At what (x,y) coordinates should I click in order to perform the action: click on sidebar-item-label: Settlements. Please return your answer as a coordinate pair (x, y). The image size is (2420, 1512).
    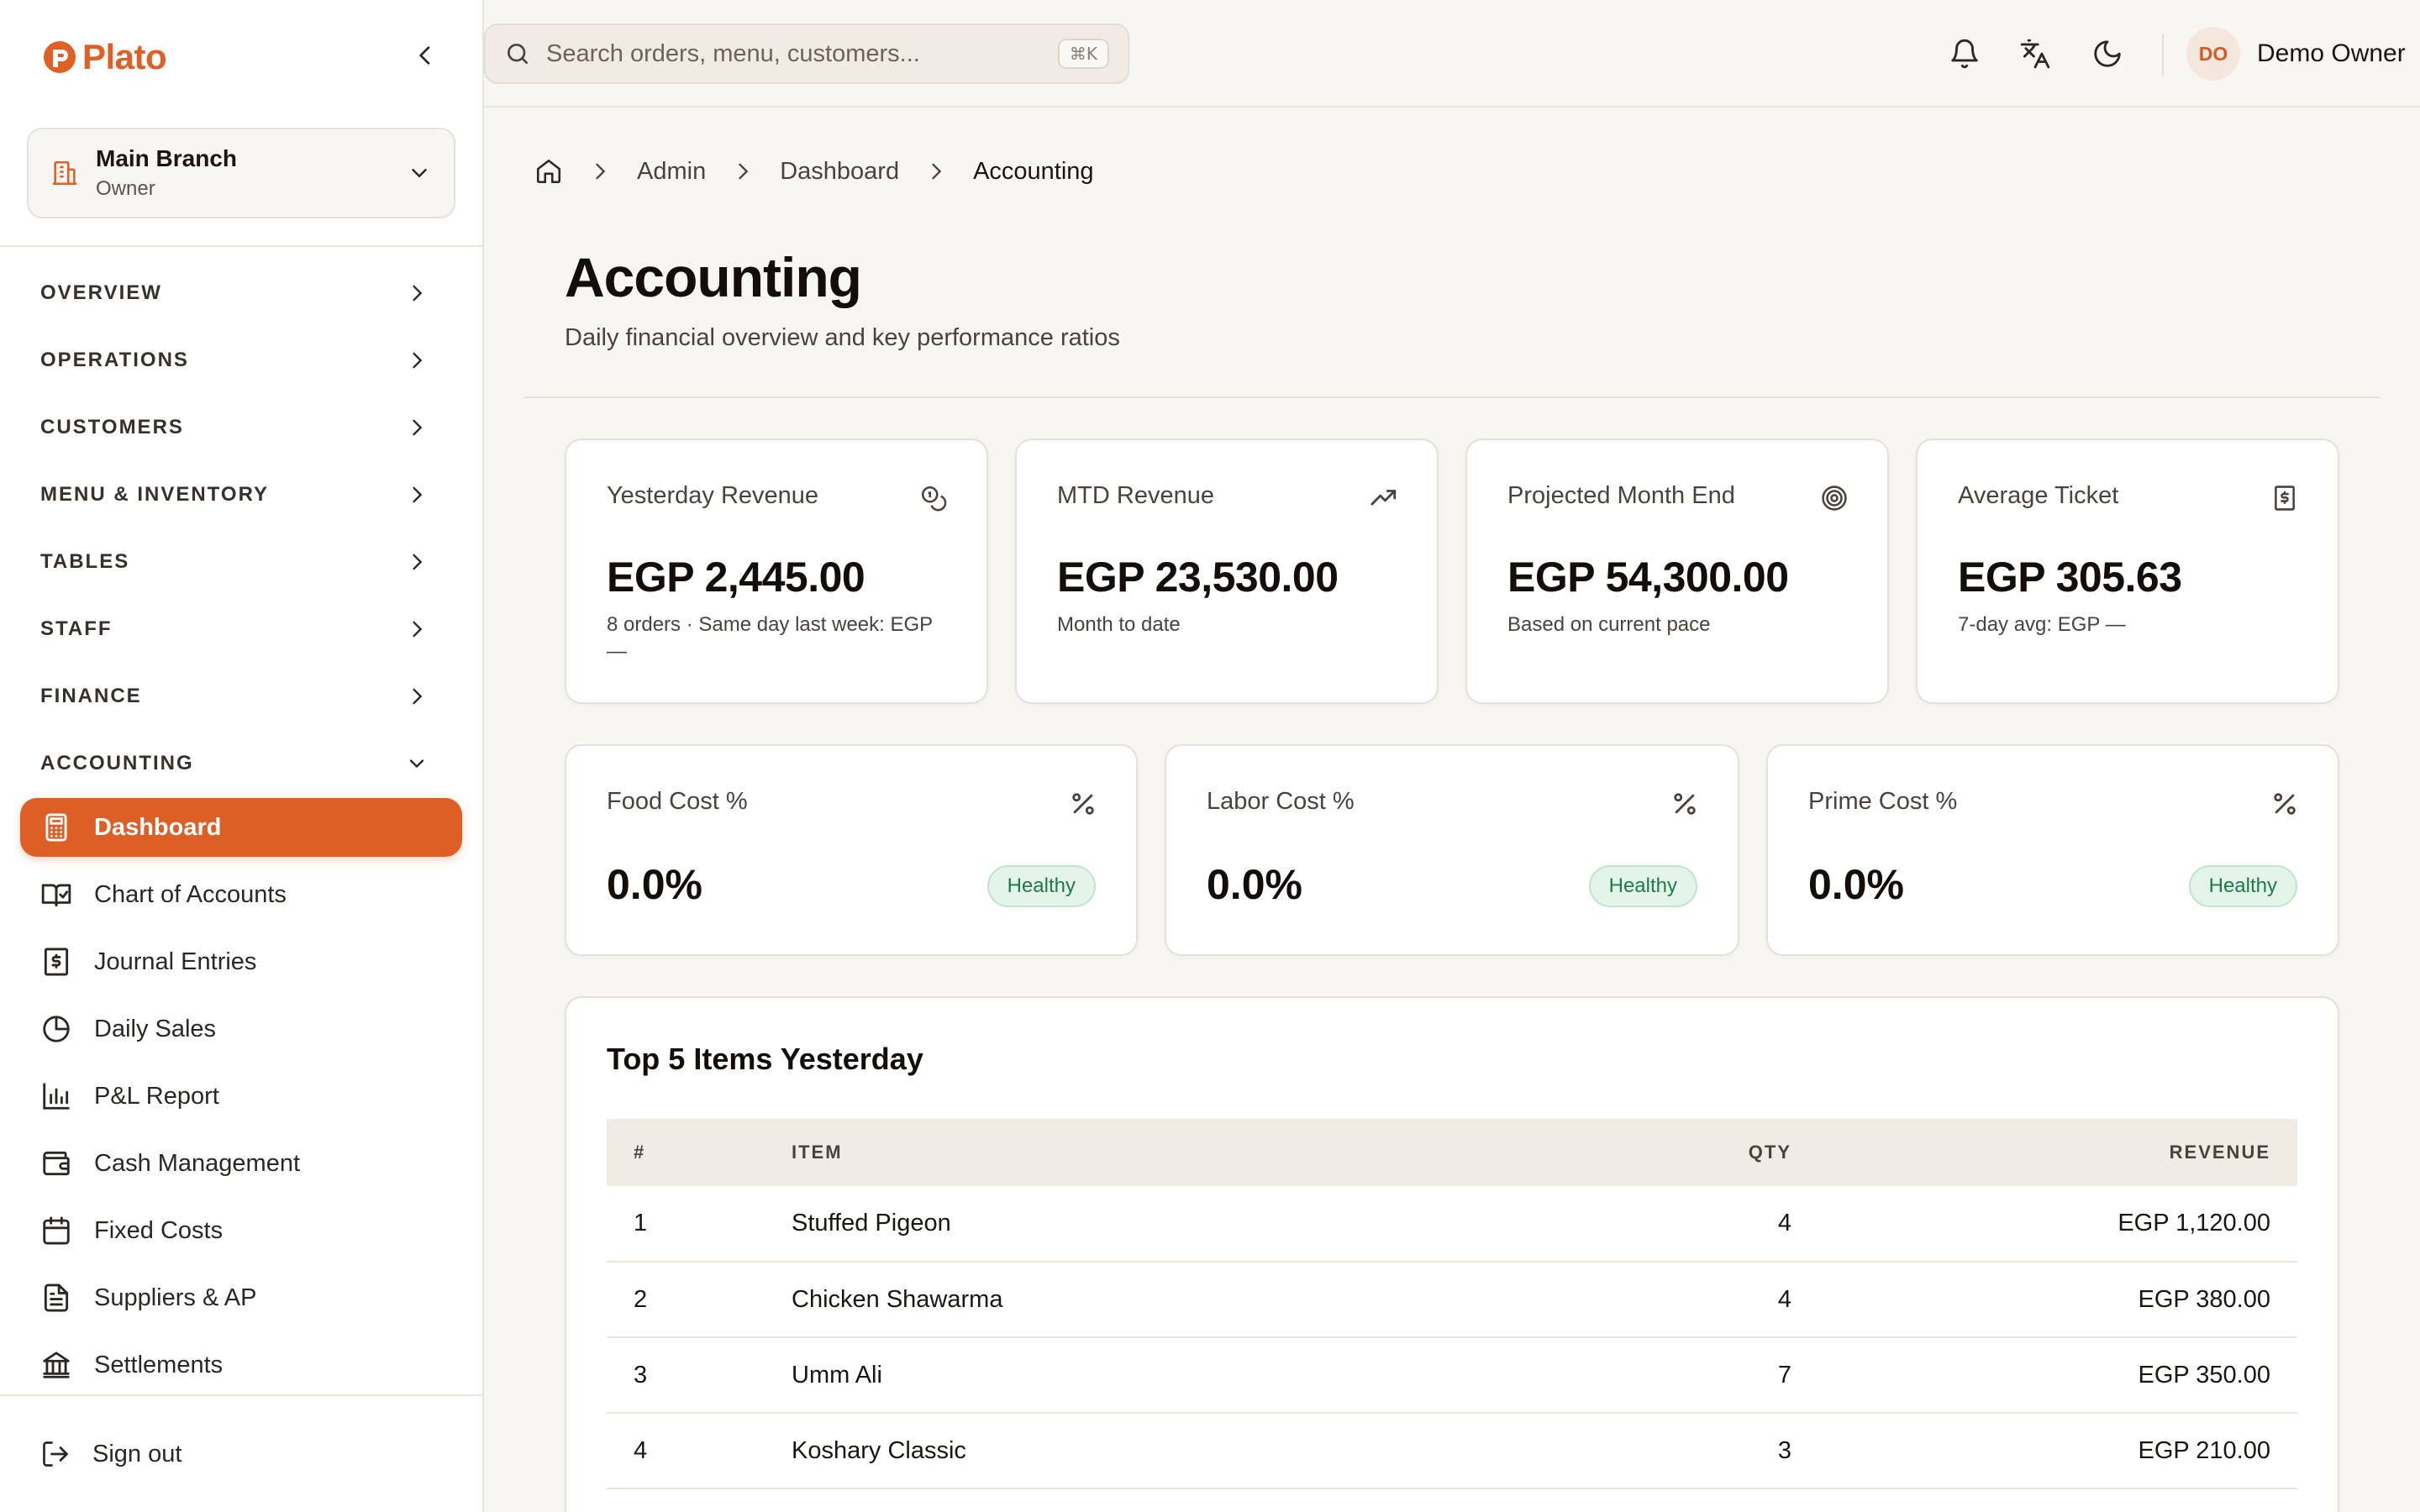
    Looking at the image, I should click on (159, 1364).